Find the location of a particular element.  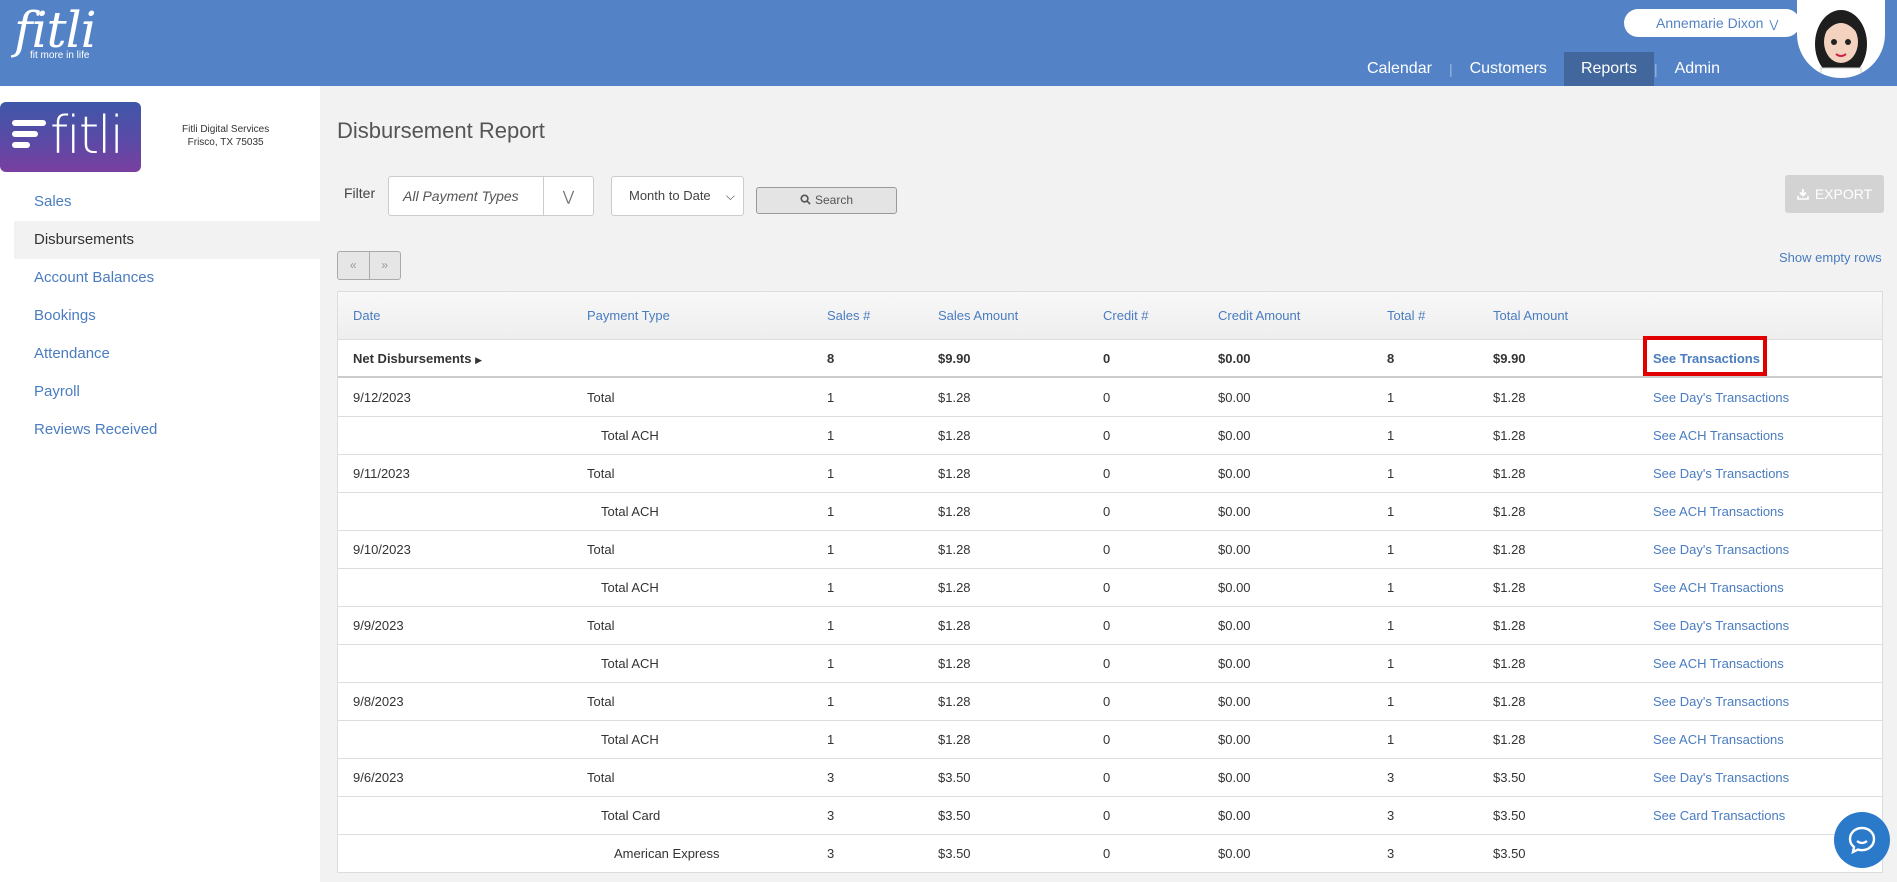

row-sales-amount: $3.50 is located at coordinates (954, 777).